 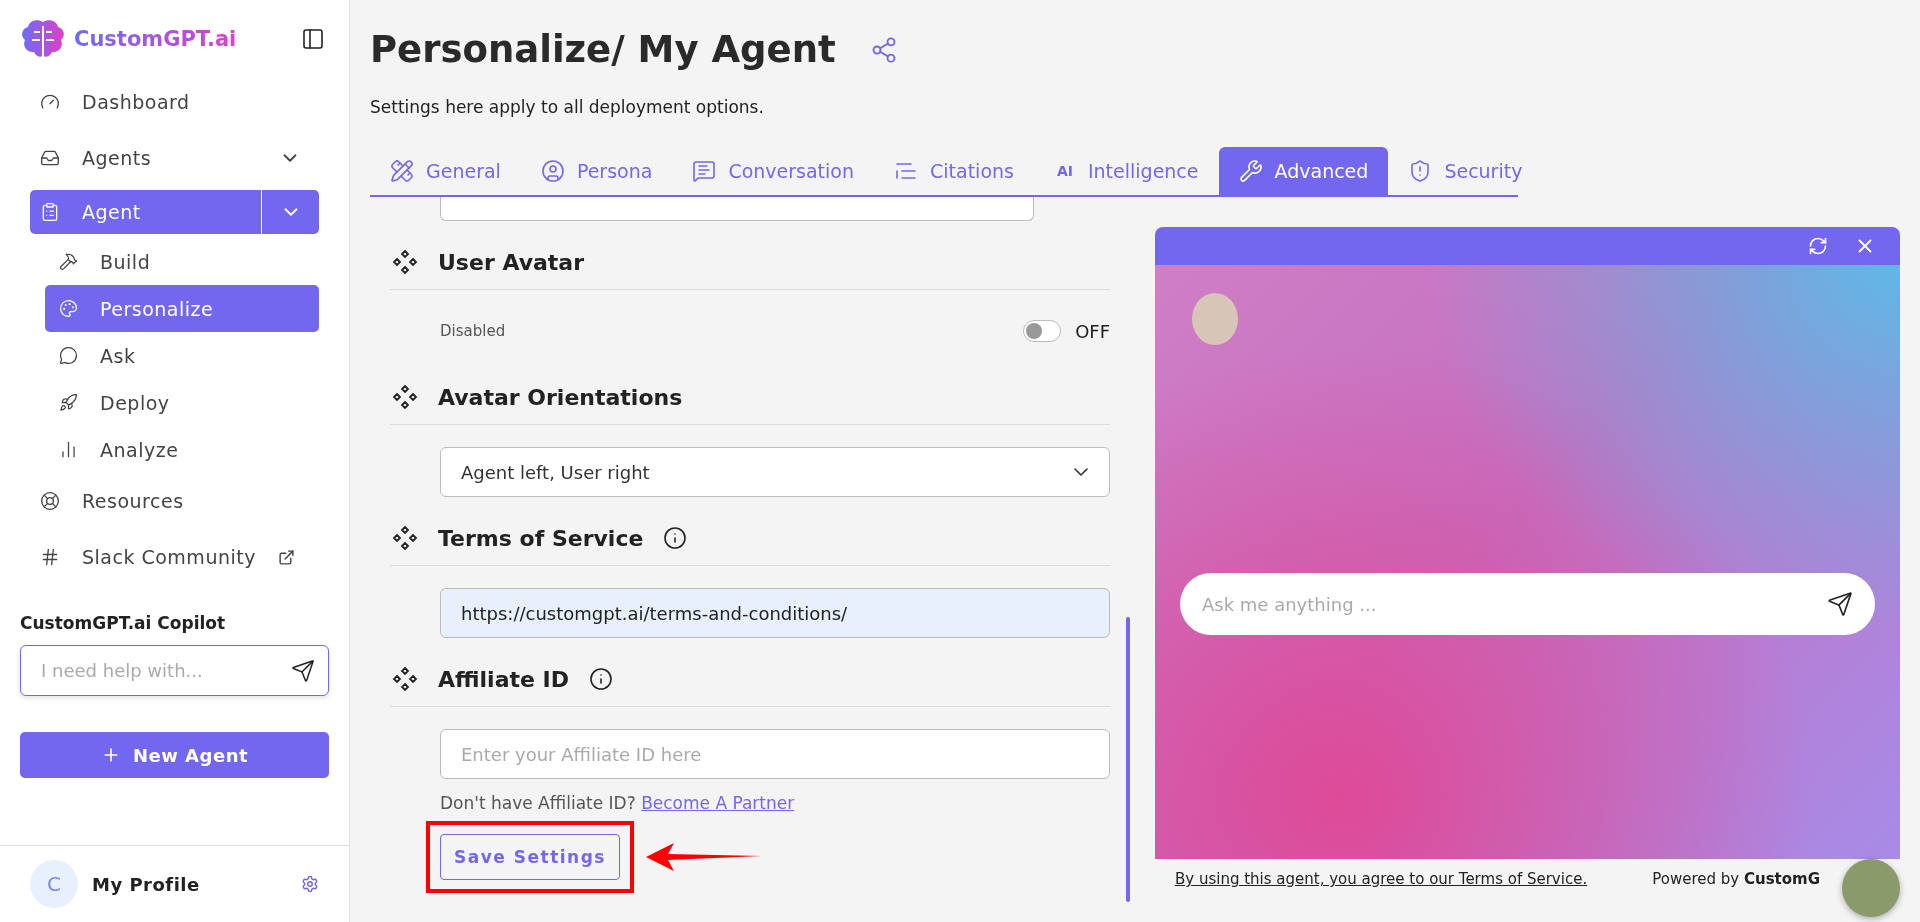 What do you see at coordinates (313, 39) in the screenshot?
I see `sidebar-toggle-icon` at bounding box center [313, 39].